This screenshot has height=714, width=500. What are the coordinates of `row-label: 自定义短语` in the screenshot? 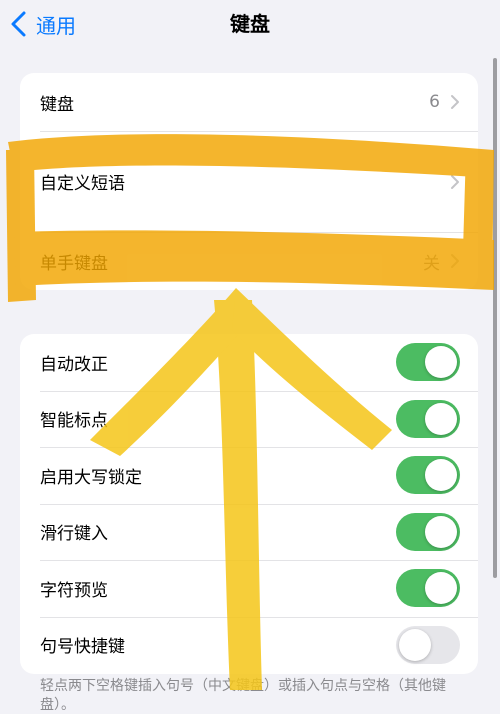 It's located at (82, 184).